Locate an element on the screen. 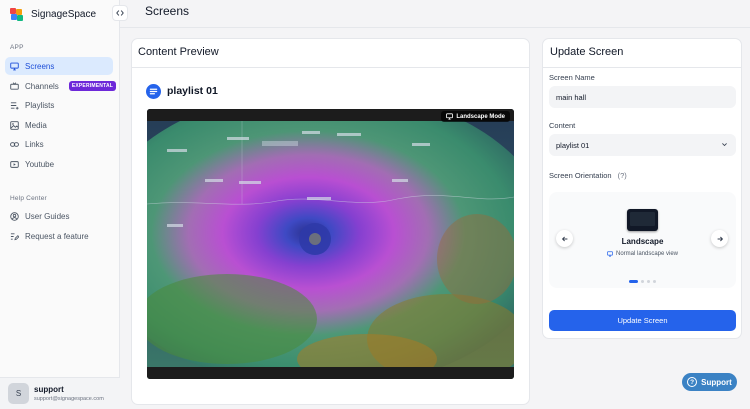 The image size is (750, 409). screen-name-label: Screen Name is located at coordinates (572, 77).